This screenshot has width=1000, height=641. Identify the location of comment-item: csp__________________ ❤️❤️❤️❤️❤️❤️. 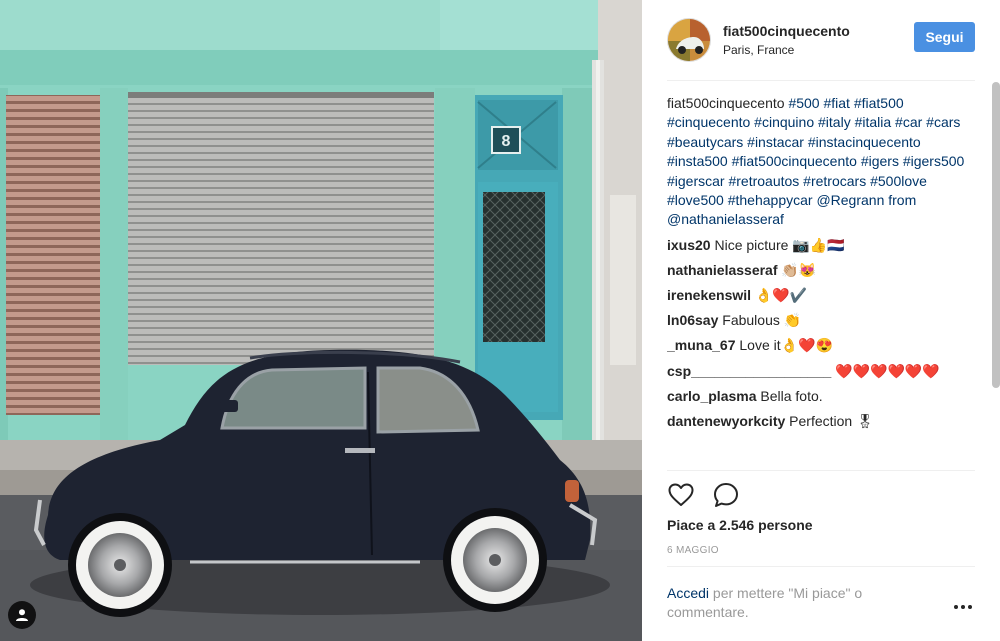
(821, 371).